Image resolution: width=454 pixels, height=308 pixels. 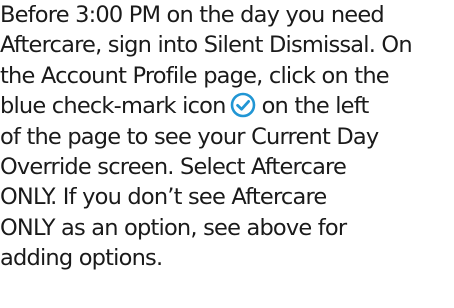 I want to click on text-line: of the page to see your Current Day, so click(x=189, y=136).